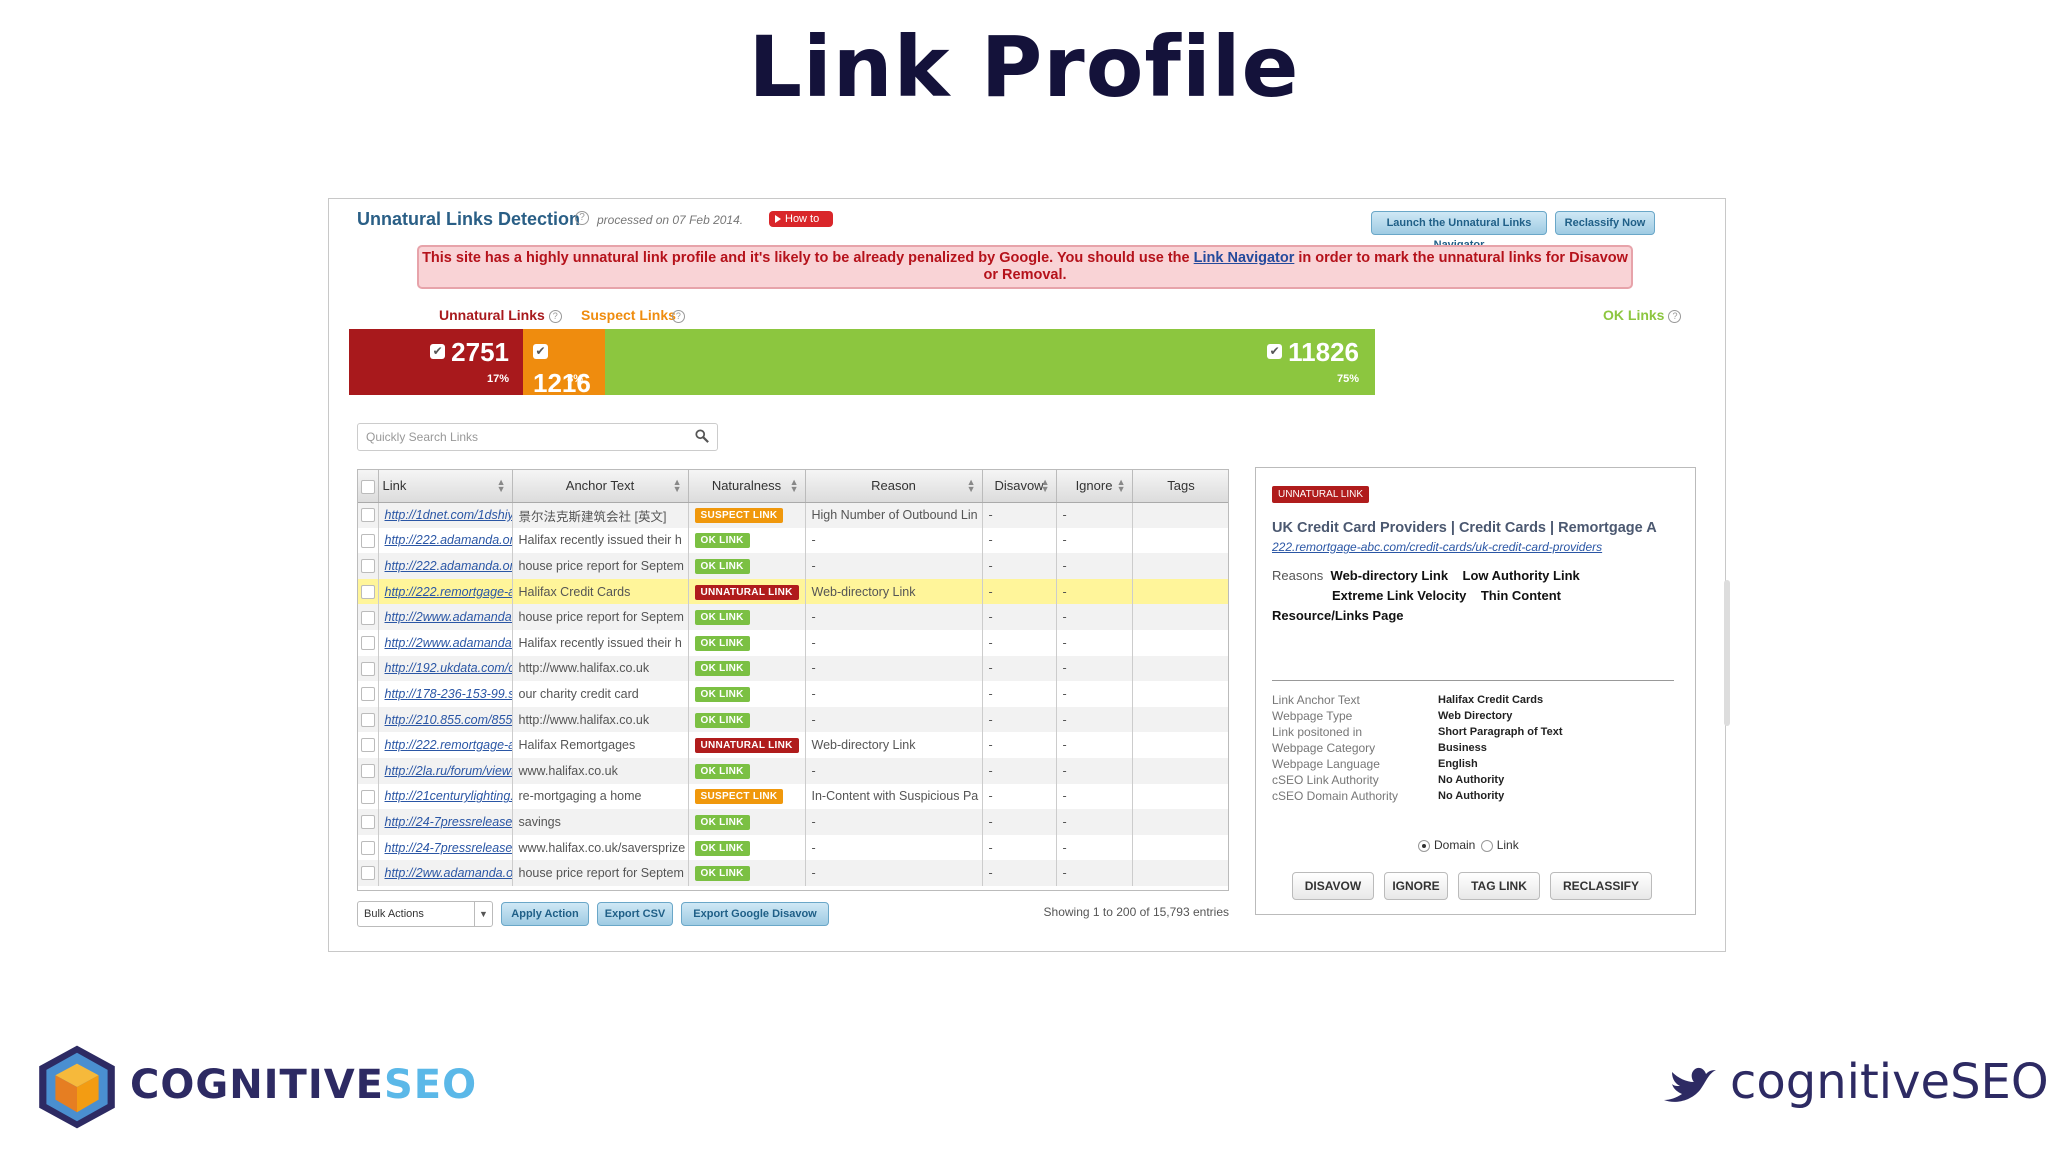 Image resolution: width=2048 pixels, height=1152 pixels. What do you see at coordinates (1324, 748) in the screenshot?
I see `info-key: Webpage Category` at bounding box center [1324, 748].